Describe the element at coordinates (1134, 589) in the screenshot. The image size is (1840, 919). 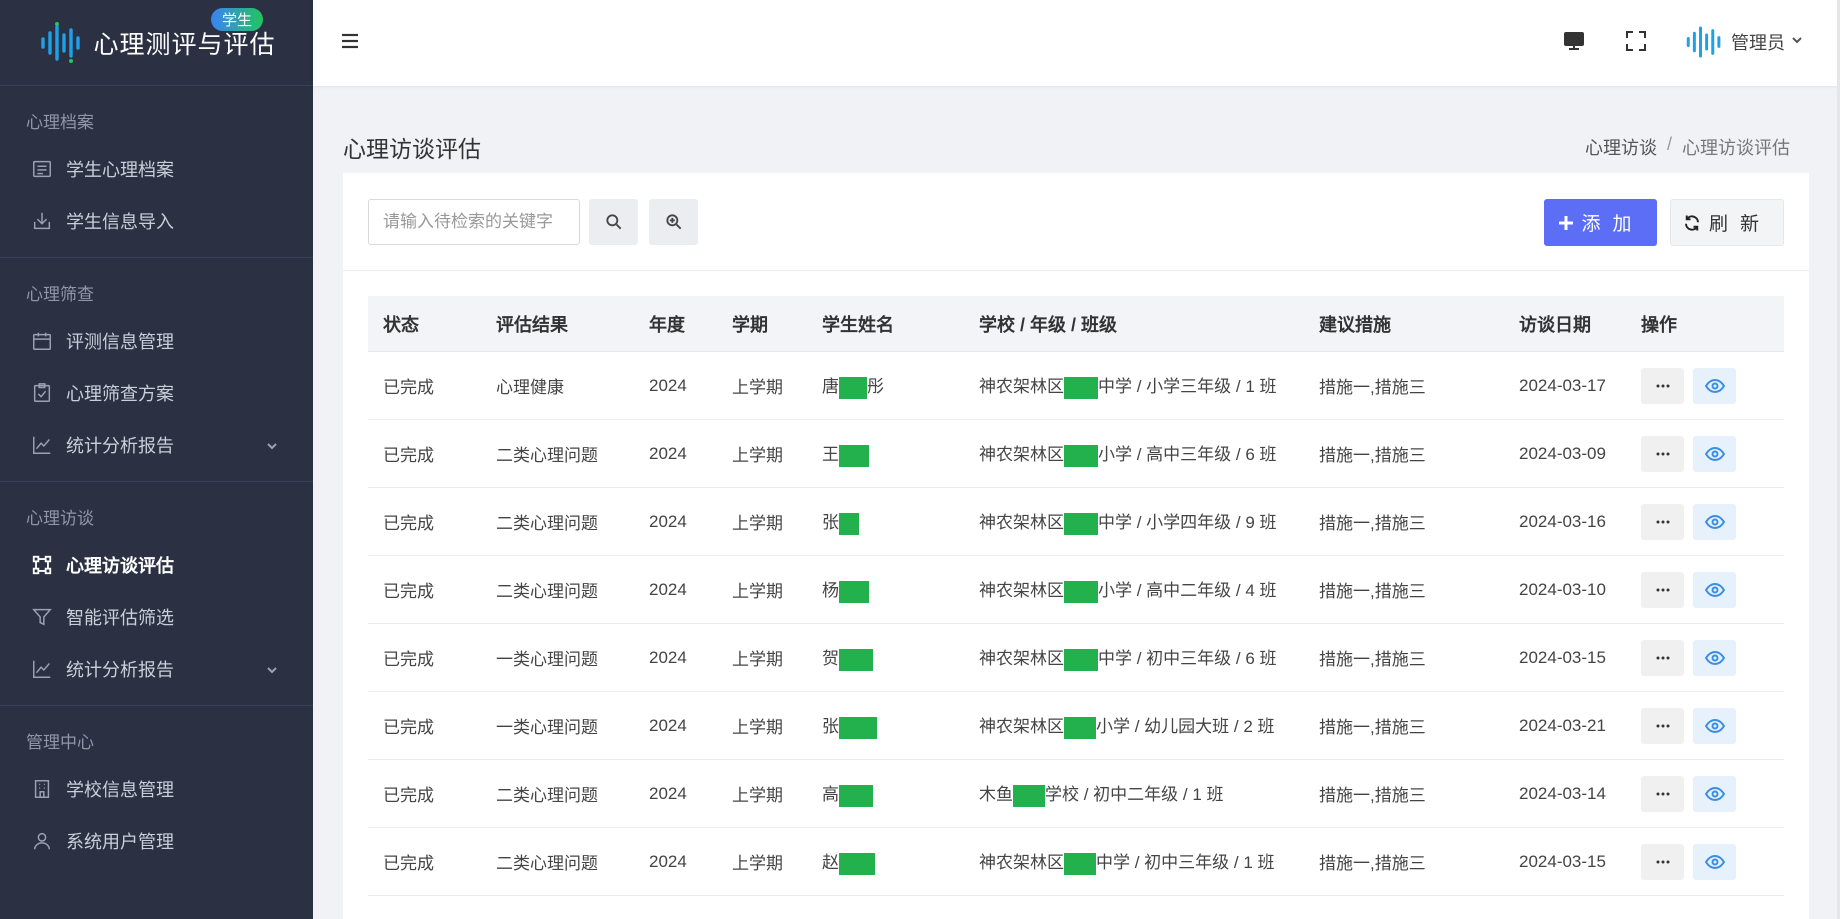
I see `school-cell: 神农架林区 小学 / 高中二年级 / 4 班` at that location.